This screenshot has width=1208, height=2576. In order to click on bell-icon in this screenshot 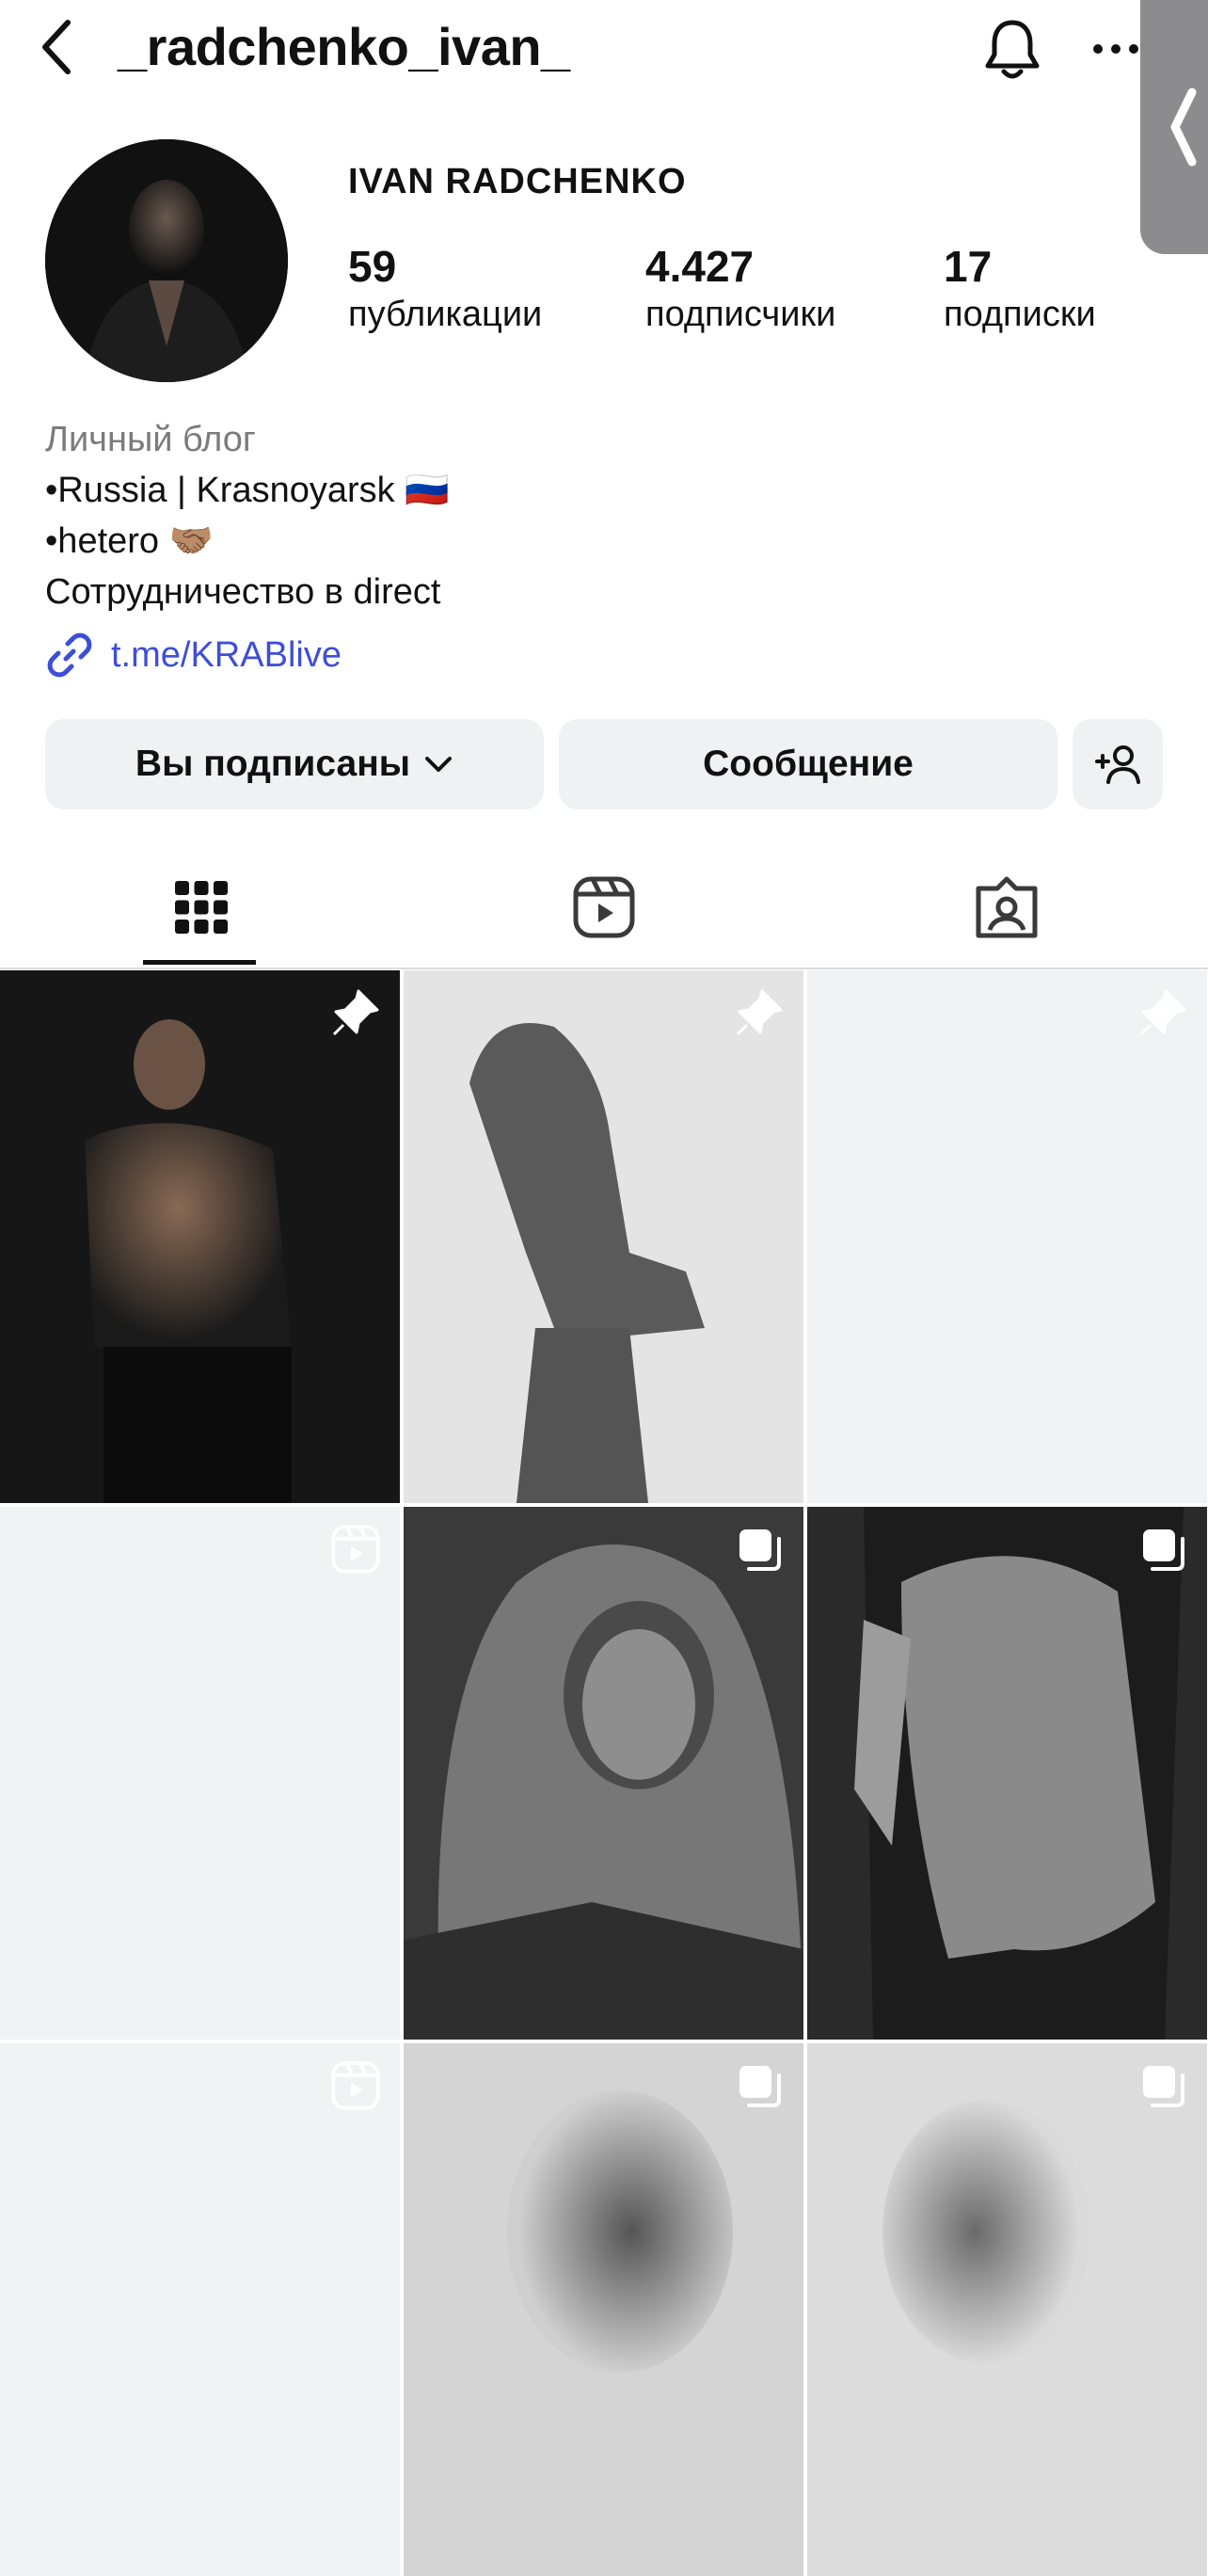, I will do `click(1013, 49)`.